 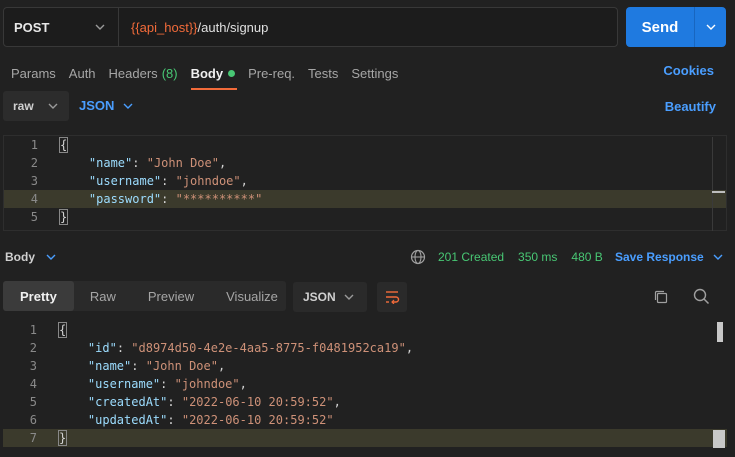 I want to click on response-size: 480 B, so click(x=586, y=257).